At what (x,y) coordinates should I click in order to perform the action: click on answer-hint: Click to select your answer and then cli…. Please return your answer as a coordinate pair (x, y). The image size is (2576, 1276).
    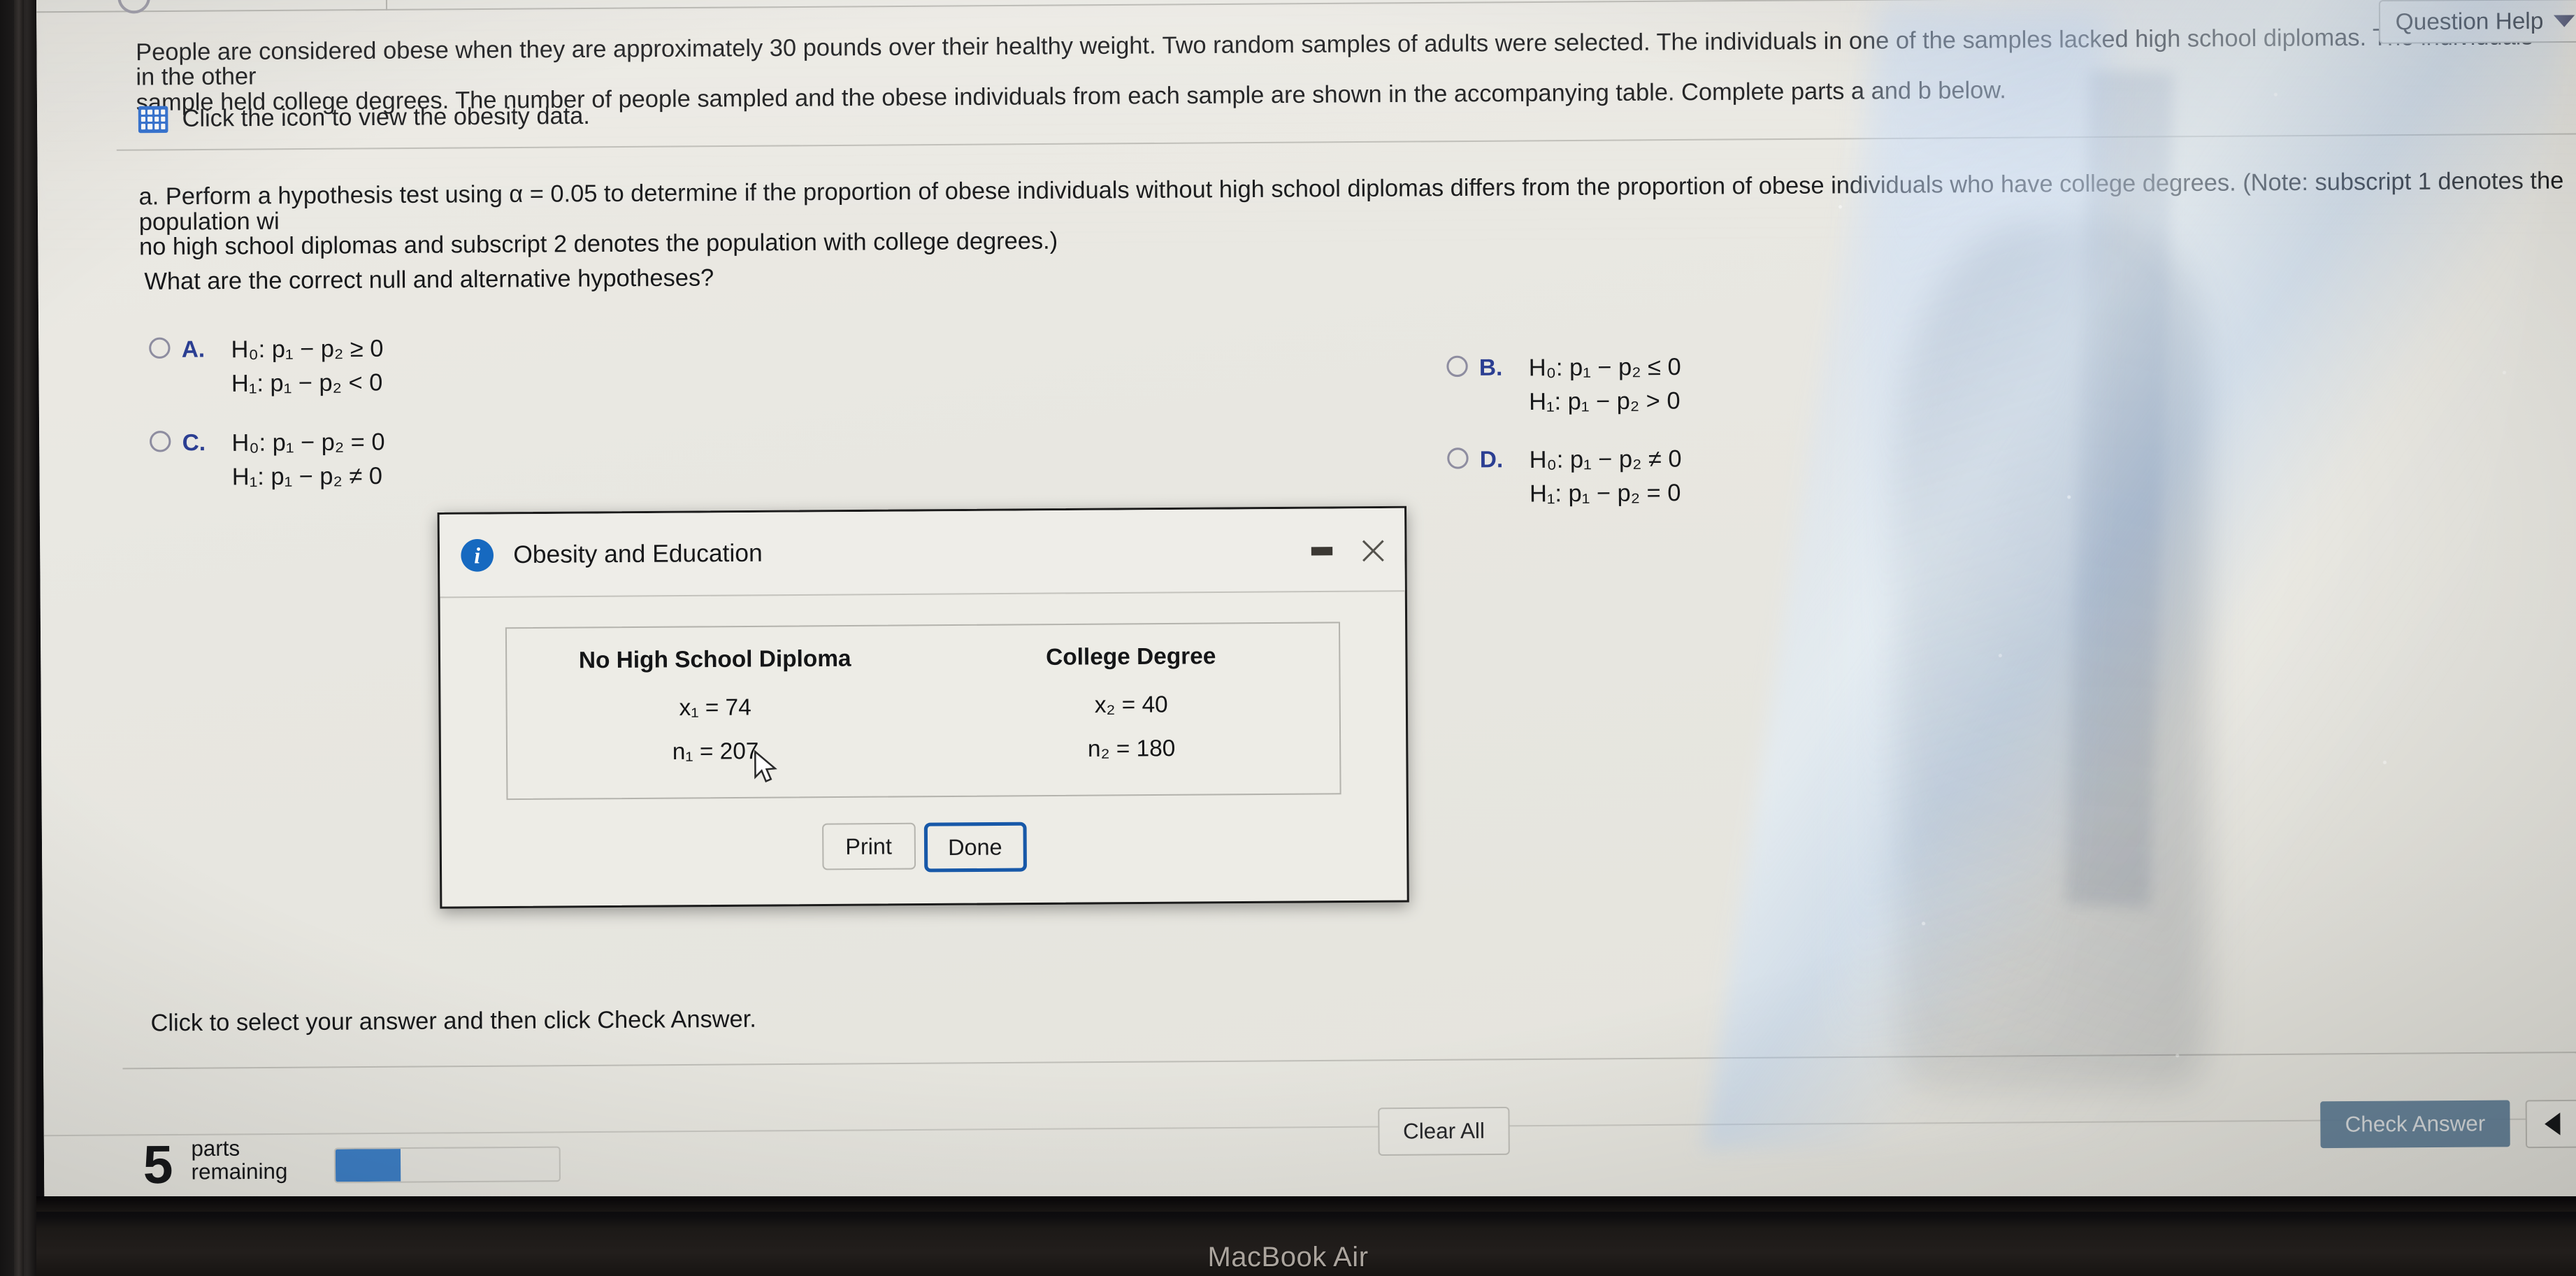
    Looking at the image, I should click on (453, 1021).